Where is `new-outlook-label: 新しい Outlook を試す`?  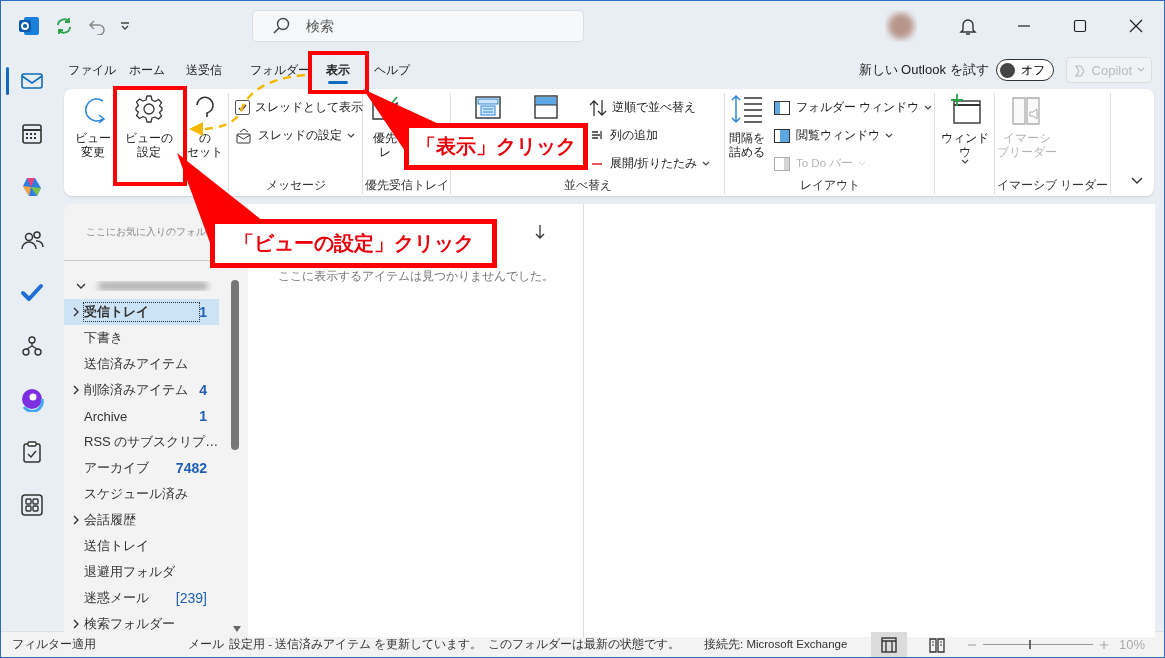
new-outlook-label: 新しい Outlook を試す is located at coordinates (923, 70).